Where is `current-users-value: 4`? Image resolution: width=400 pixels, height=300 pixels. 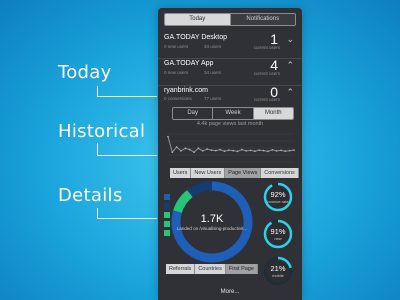 current-users-value: 4 is located at coordinates (274, 65).